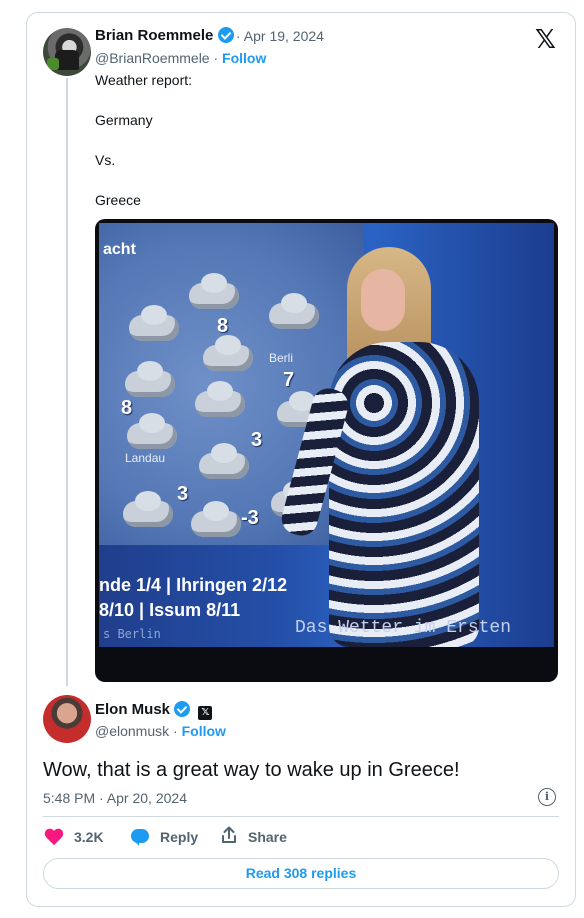 The width and height of the screenshot is (584, 918). I want to click on info-icon: i, so click(547, 797).